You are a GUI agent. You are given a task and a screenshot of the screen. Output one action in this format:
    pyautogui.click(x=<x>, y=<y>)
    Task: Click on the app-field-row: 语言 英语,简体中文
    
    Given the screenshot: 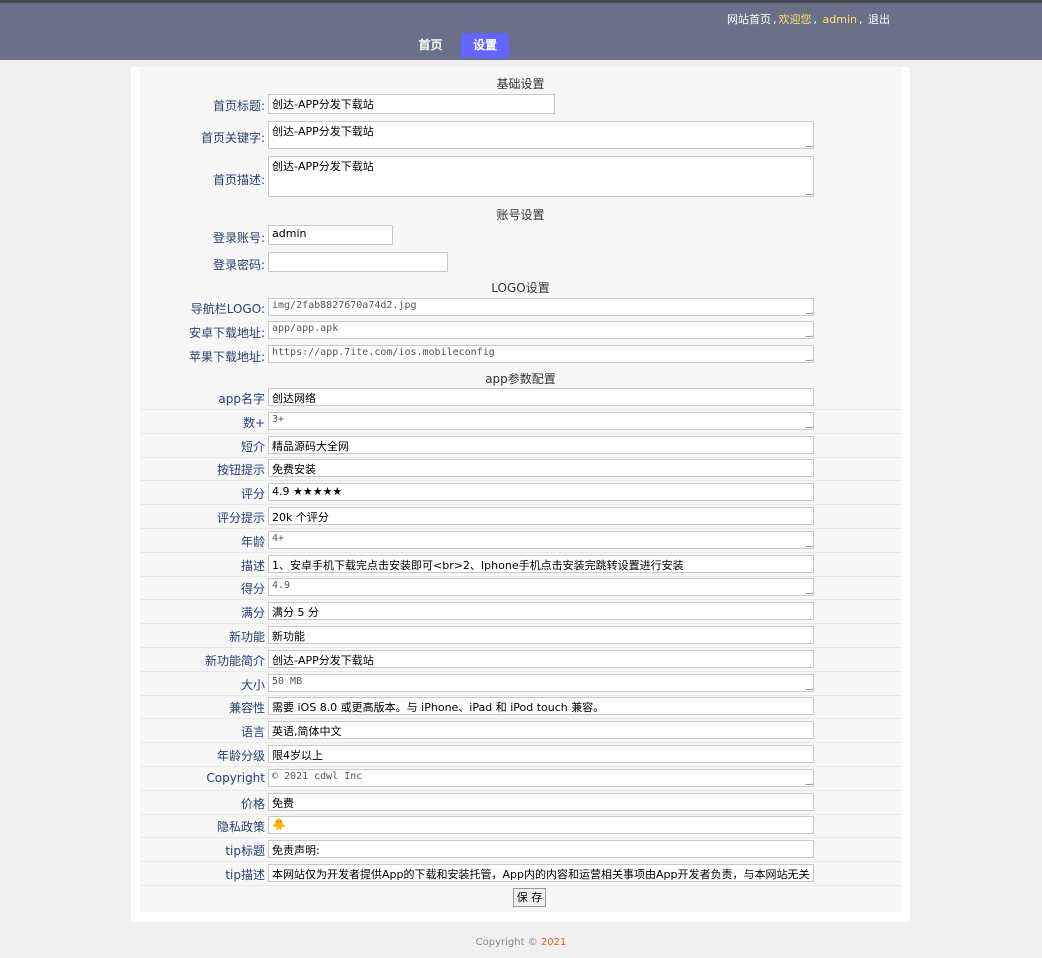 What is the action you would take?
    pyautogui.click(x=520, y=731)
    